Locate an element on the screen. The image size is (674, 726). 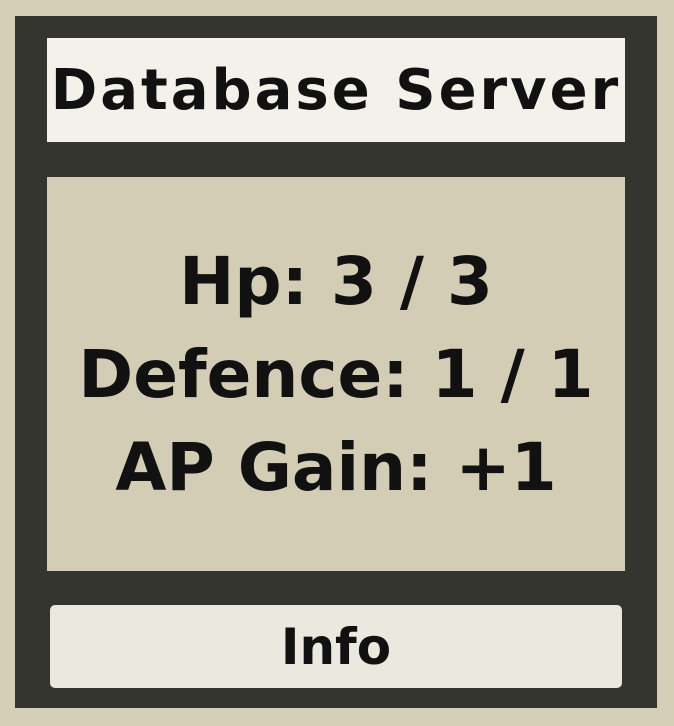
defence-stat: Defence: 1 / 1 is located at coordinates (336, 374).